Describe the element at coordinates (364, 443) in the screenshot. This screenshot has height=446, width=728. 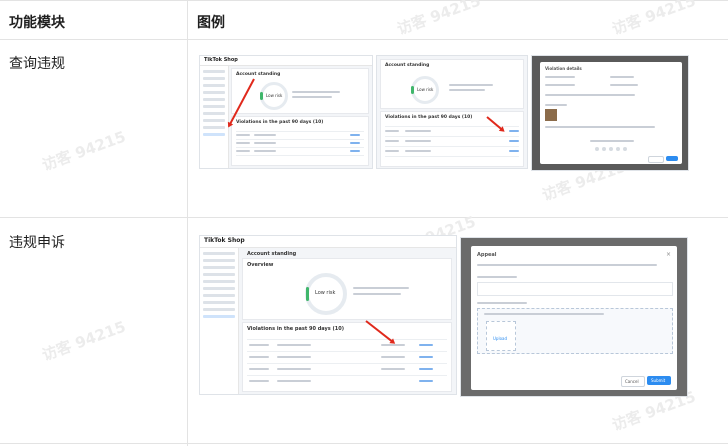
I see `table-border-bottom` at that location.